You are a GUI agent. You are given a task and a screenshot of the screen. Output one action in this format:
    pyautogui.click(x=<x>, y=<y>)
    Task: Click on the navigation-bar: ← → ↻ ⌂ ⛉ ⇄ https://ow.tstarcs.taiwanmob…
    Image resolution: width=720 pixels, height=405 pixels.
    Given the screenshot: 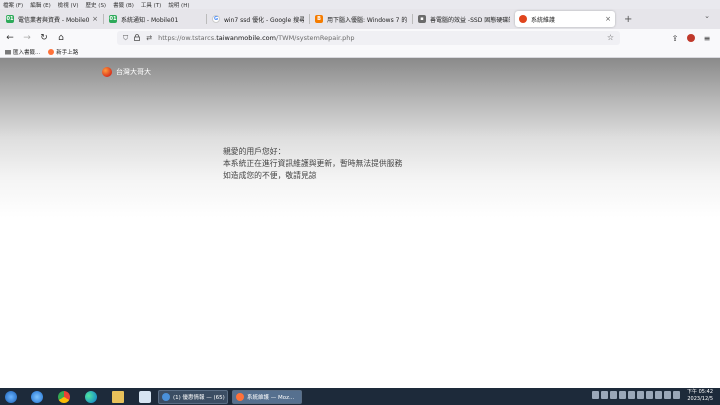 What is the action you would take?
    pyautogui.click(x=360, y=38)
    